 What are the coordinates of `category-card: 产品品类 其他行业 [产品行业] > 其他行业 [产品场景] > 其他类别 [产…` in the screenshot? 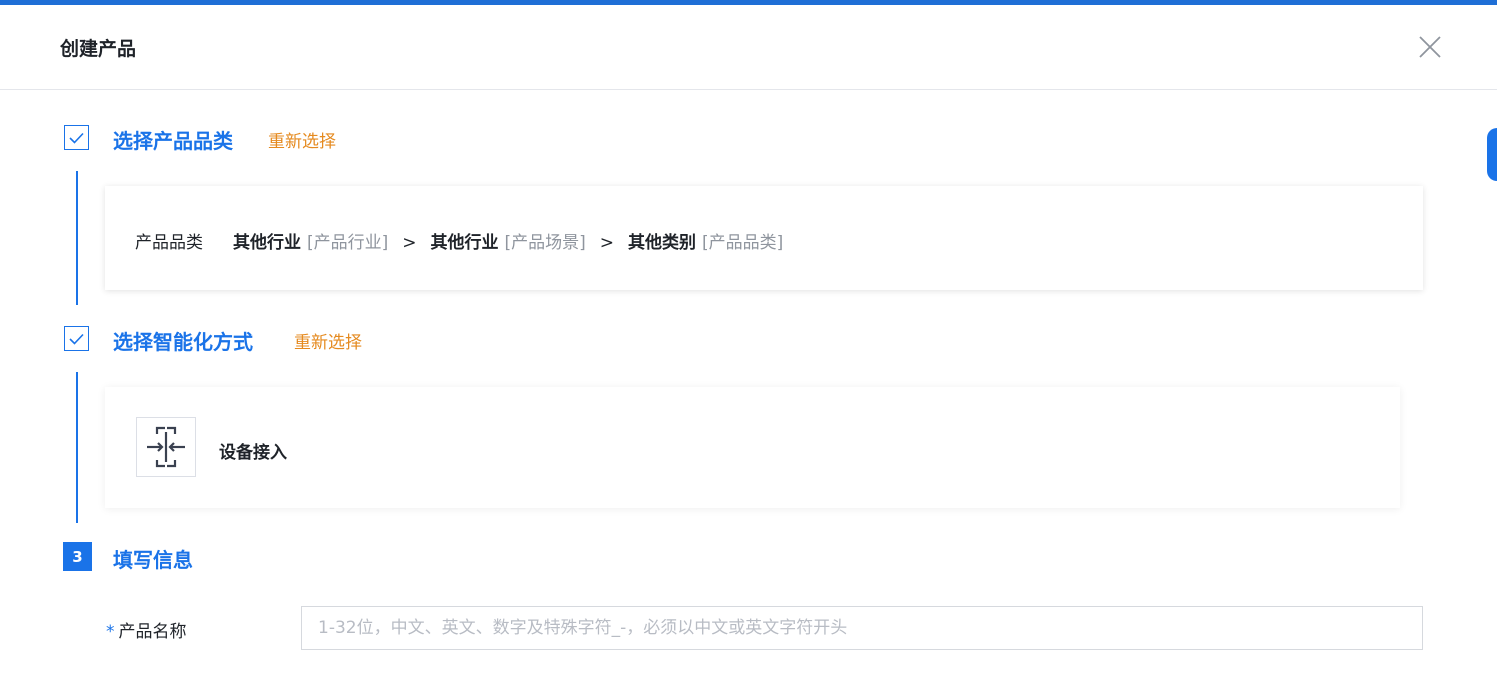 It's located at (764, 238).